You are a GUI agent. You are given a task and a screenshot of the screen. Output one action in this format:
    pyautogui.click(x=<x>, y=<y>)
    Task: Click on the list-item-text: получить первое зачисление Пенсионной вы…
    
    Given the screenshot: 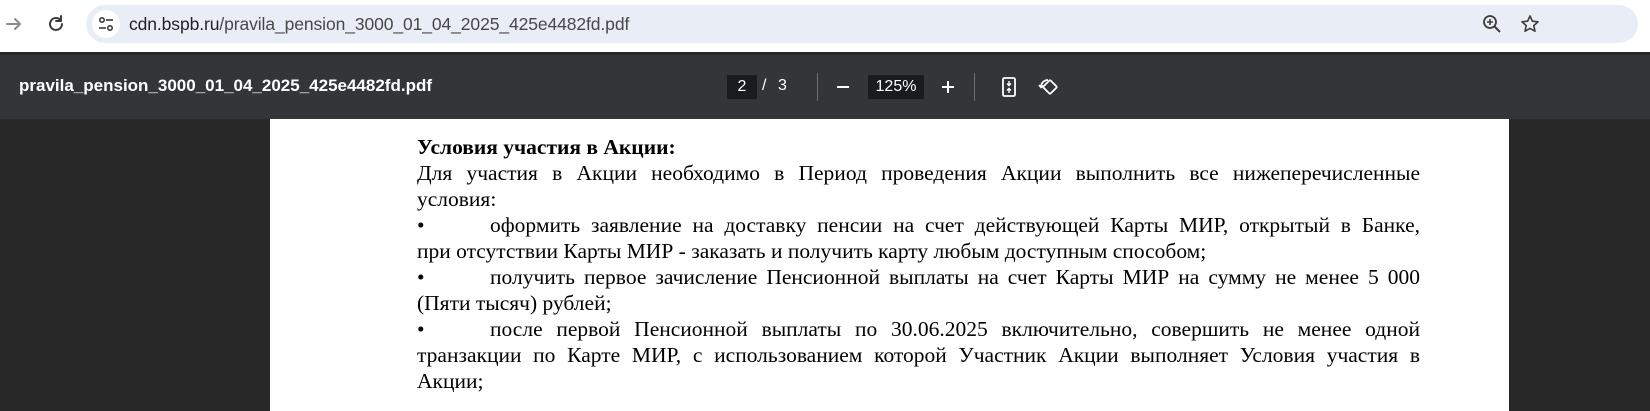 What is the action you would take?
    pyautogui.click(x=955, y=277)
    